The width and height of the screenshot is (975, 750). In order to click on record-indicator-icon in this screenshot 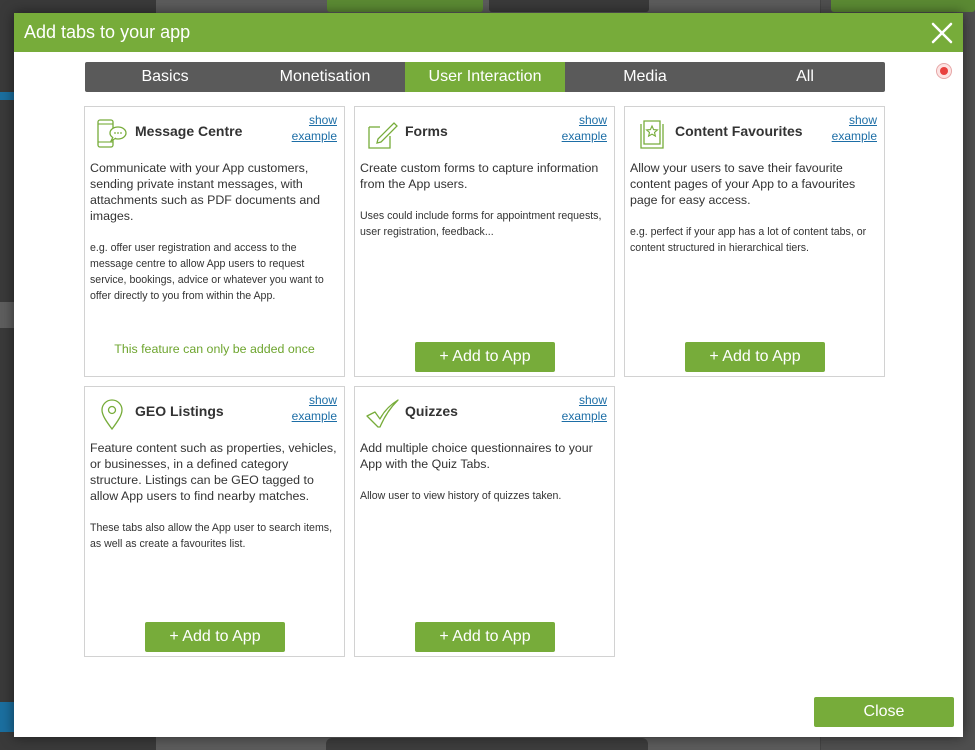, I will do `click(944, 71)`.